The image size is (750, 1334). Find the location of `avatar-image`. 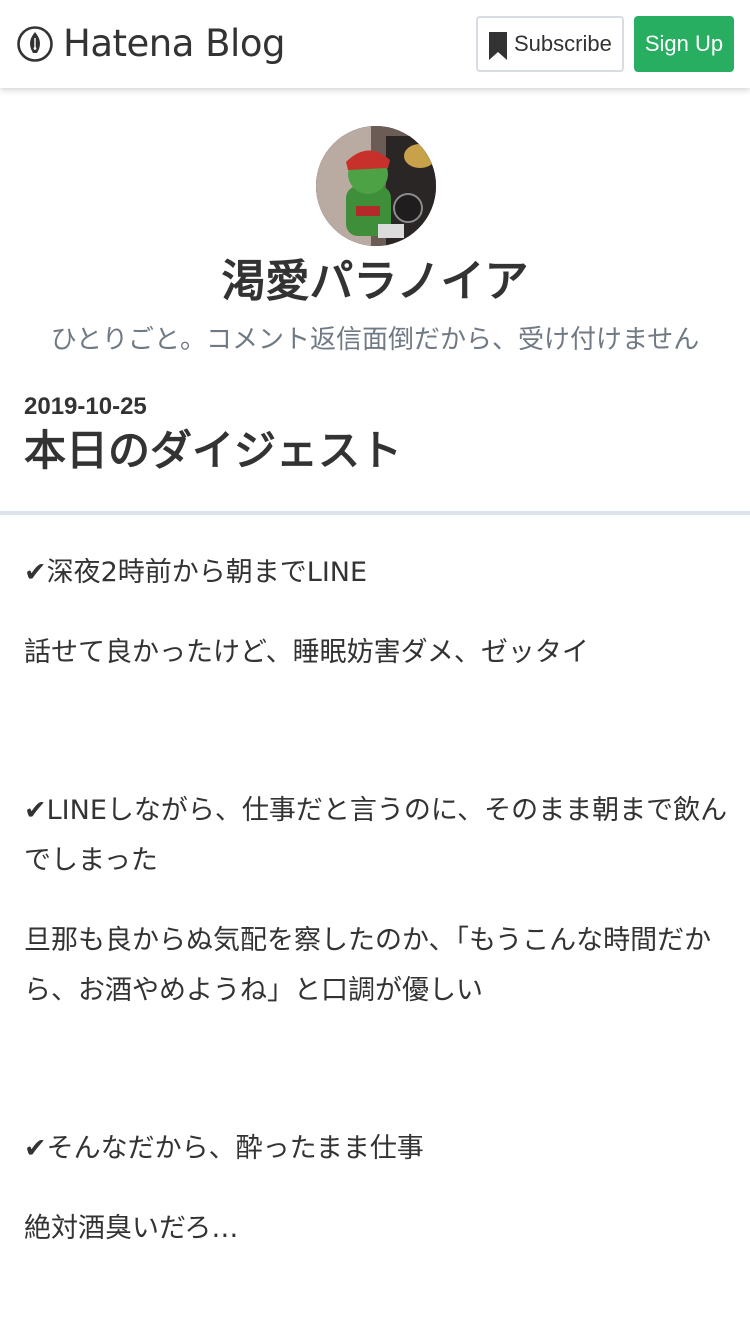

avatar-image is located at coordinates (376, 186).